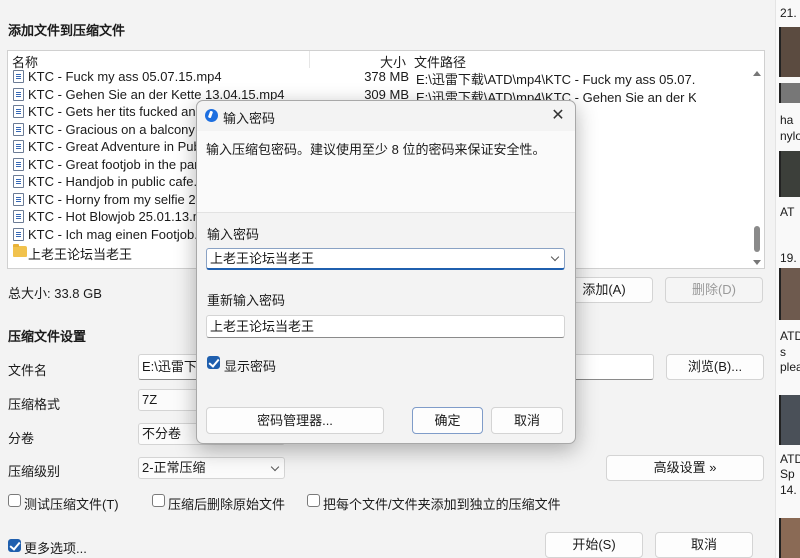 This screenshot has width=800, height=558. I want to click on show-password-label: 显示密码, so click(250, 365).